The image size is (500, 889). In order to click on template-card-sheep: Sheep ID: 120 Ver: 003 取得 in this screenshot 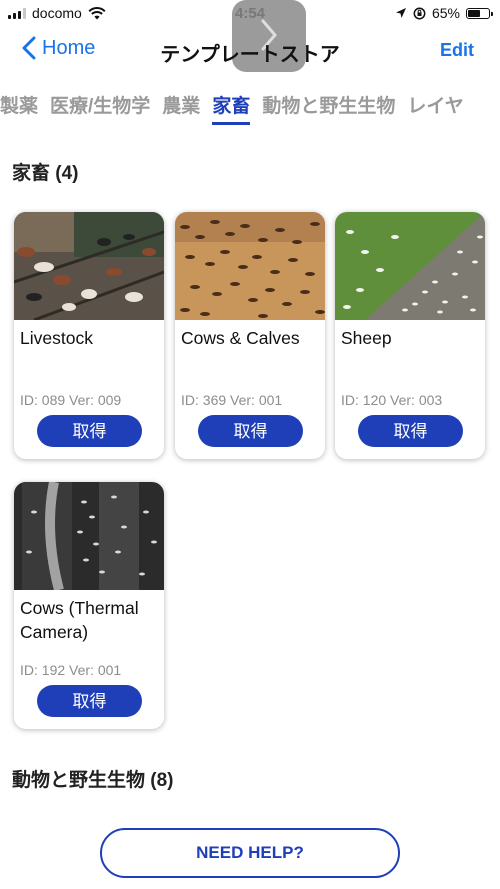, I will do `click(410, 335)`.